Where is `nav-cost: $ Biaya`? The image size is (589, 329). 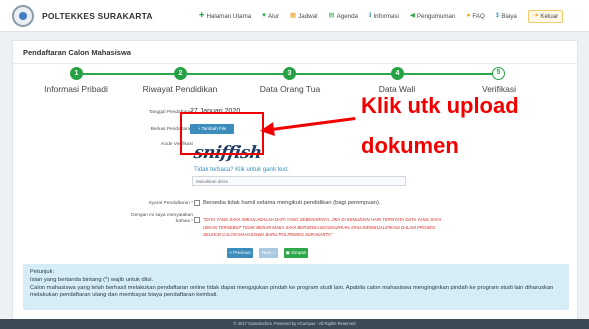 nav-cost: $ Biaya is located at coordinates (506, 15).